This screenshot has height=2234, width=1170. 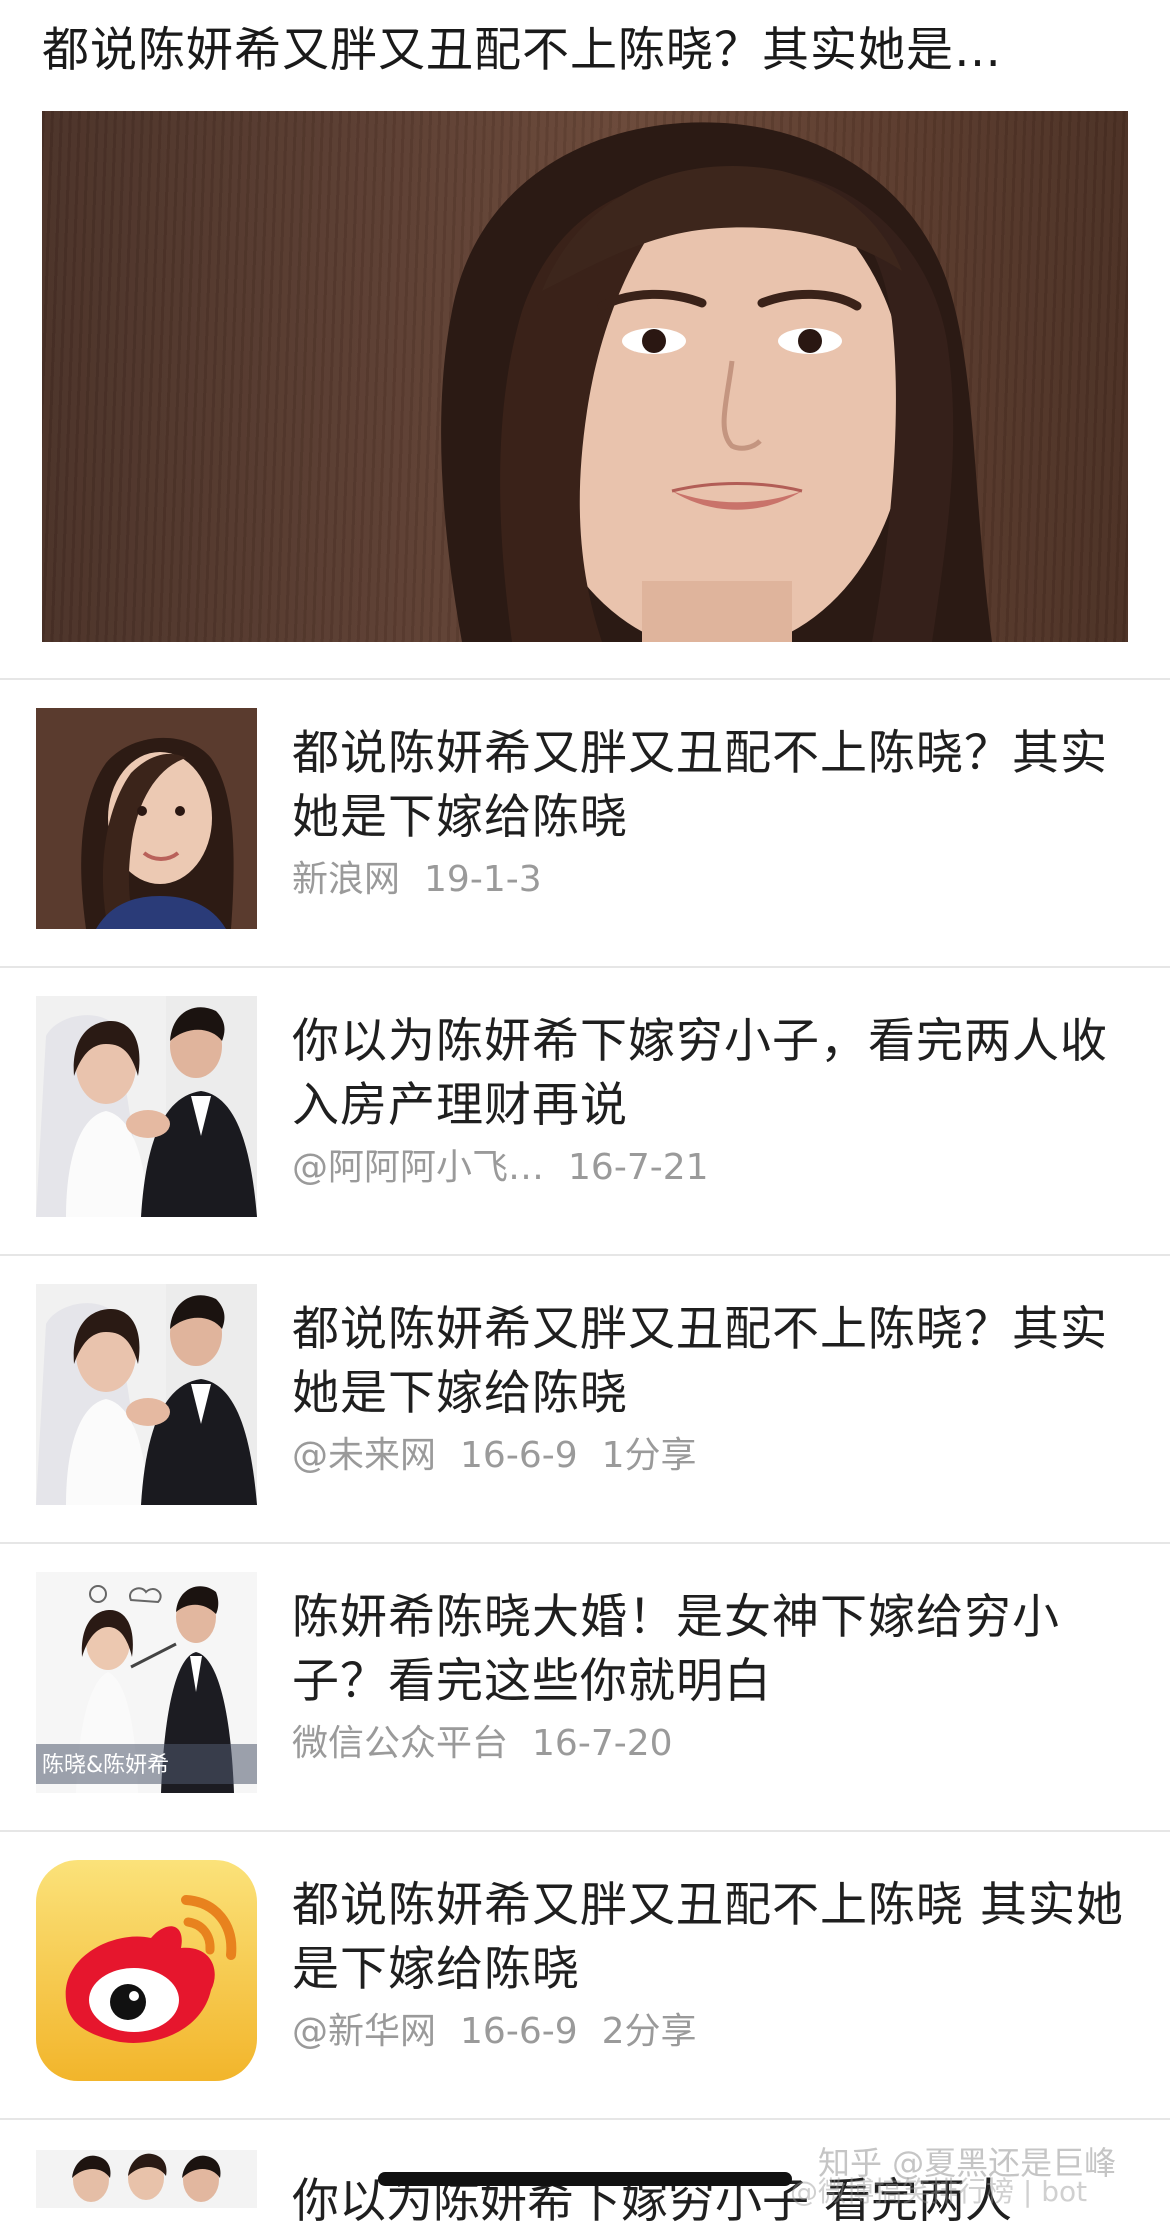 I want to click on item-date: 19-1-3, so click(x=483, y=879).